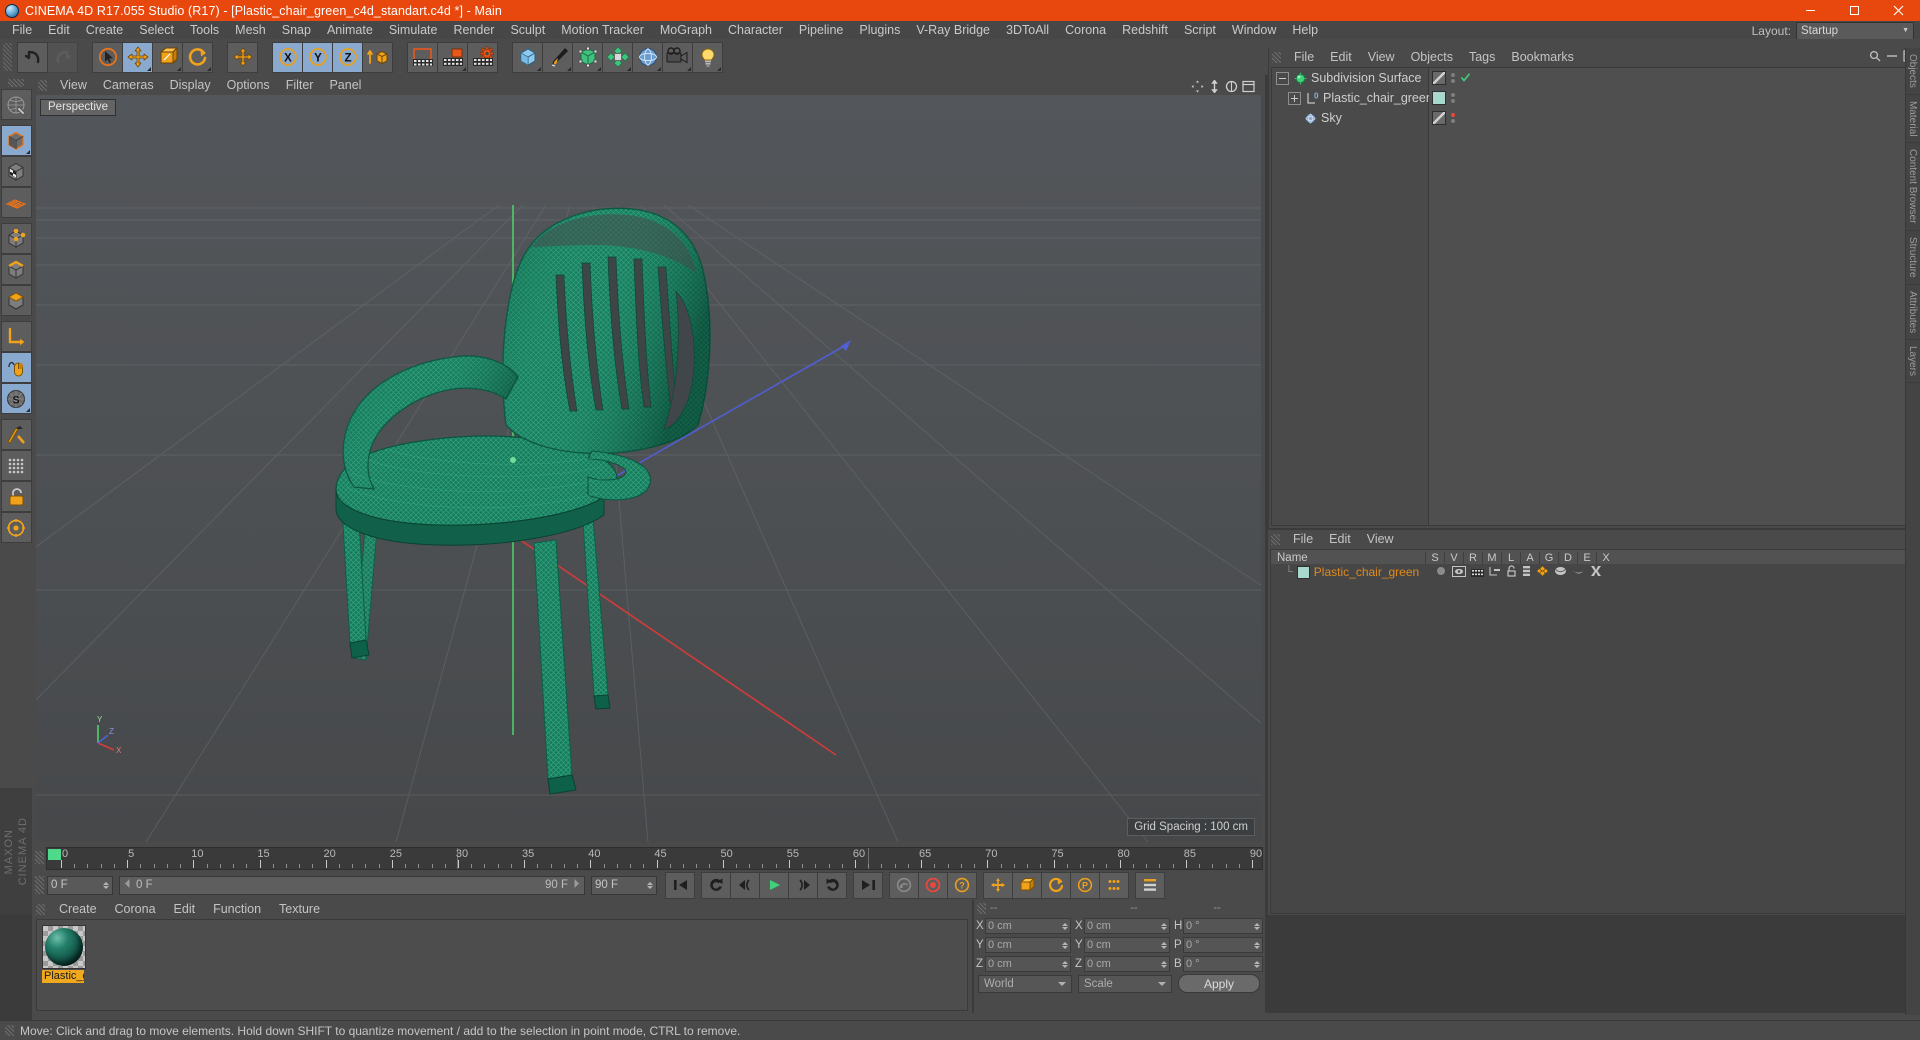 This screenshot has height=1040, width=1920. I want to click on make-editable-icon, so click(16, 104).